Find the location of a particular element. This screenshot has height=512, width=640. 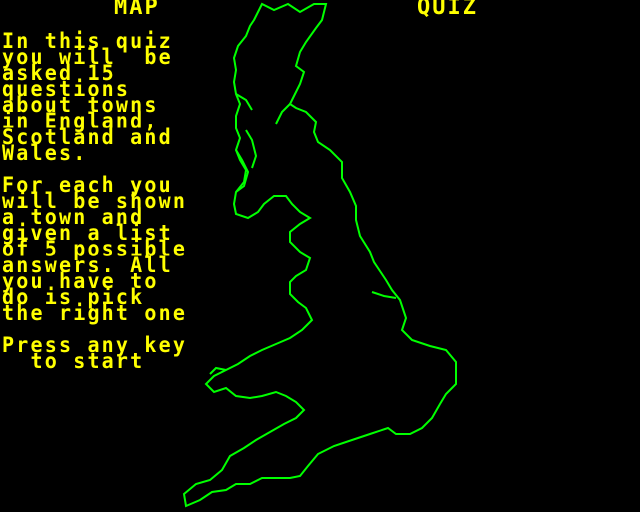

instruction-line-9: the right one is located at coordinates (95, 312).